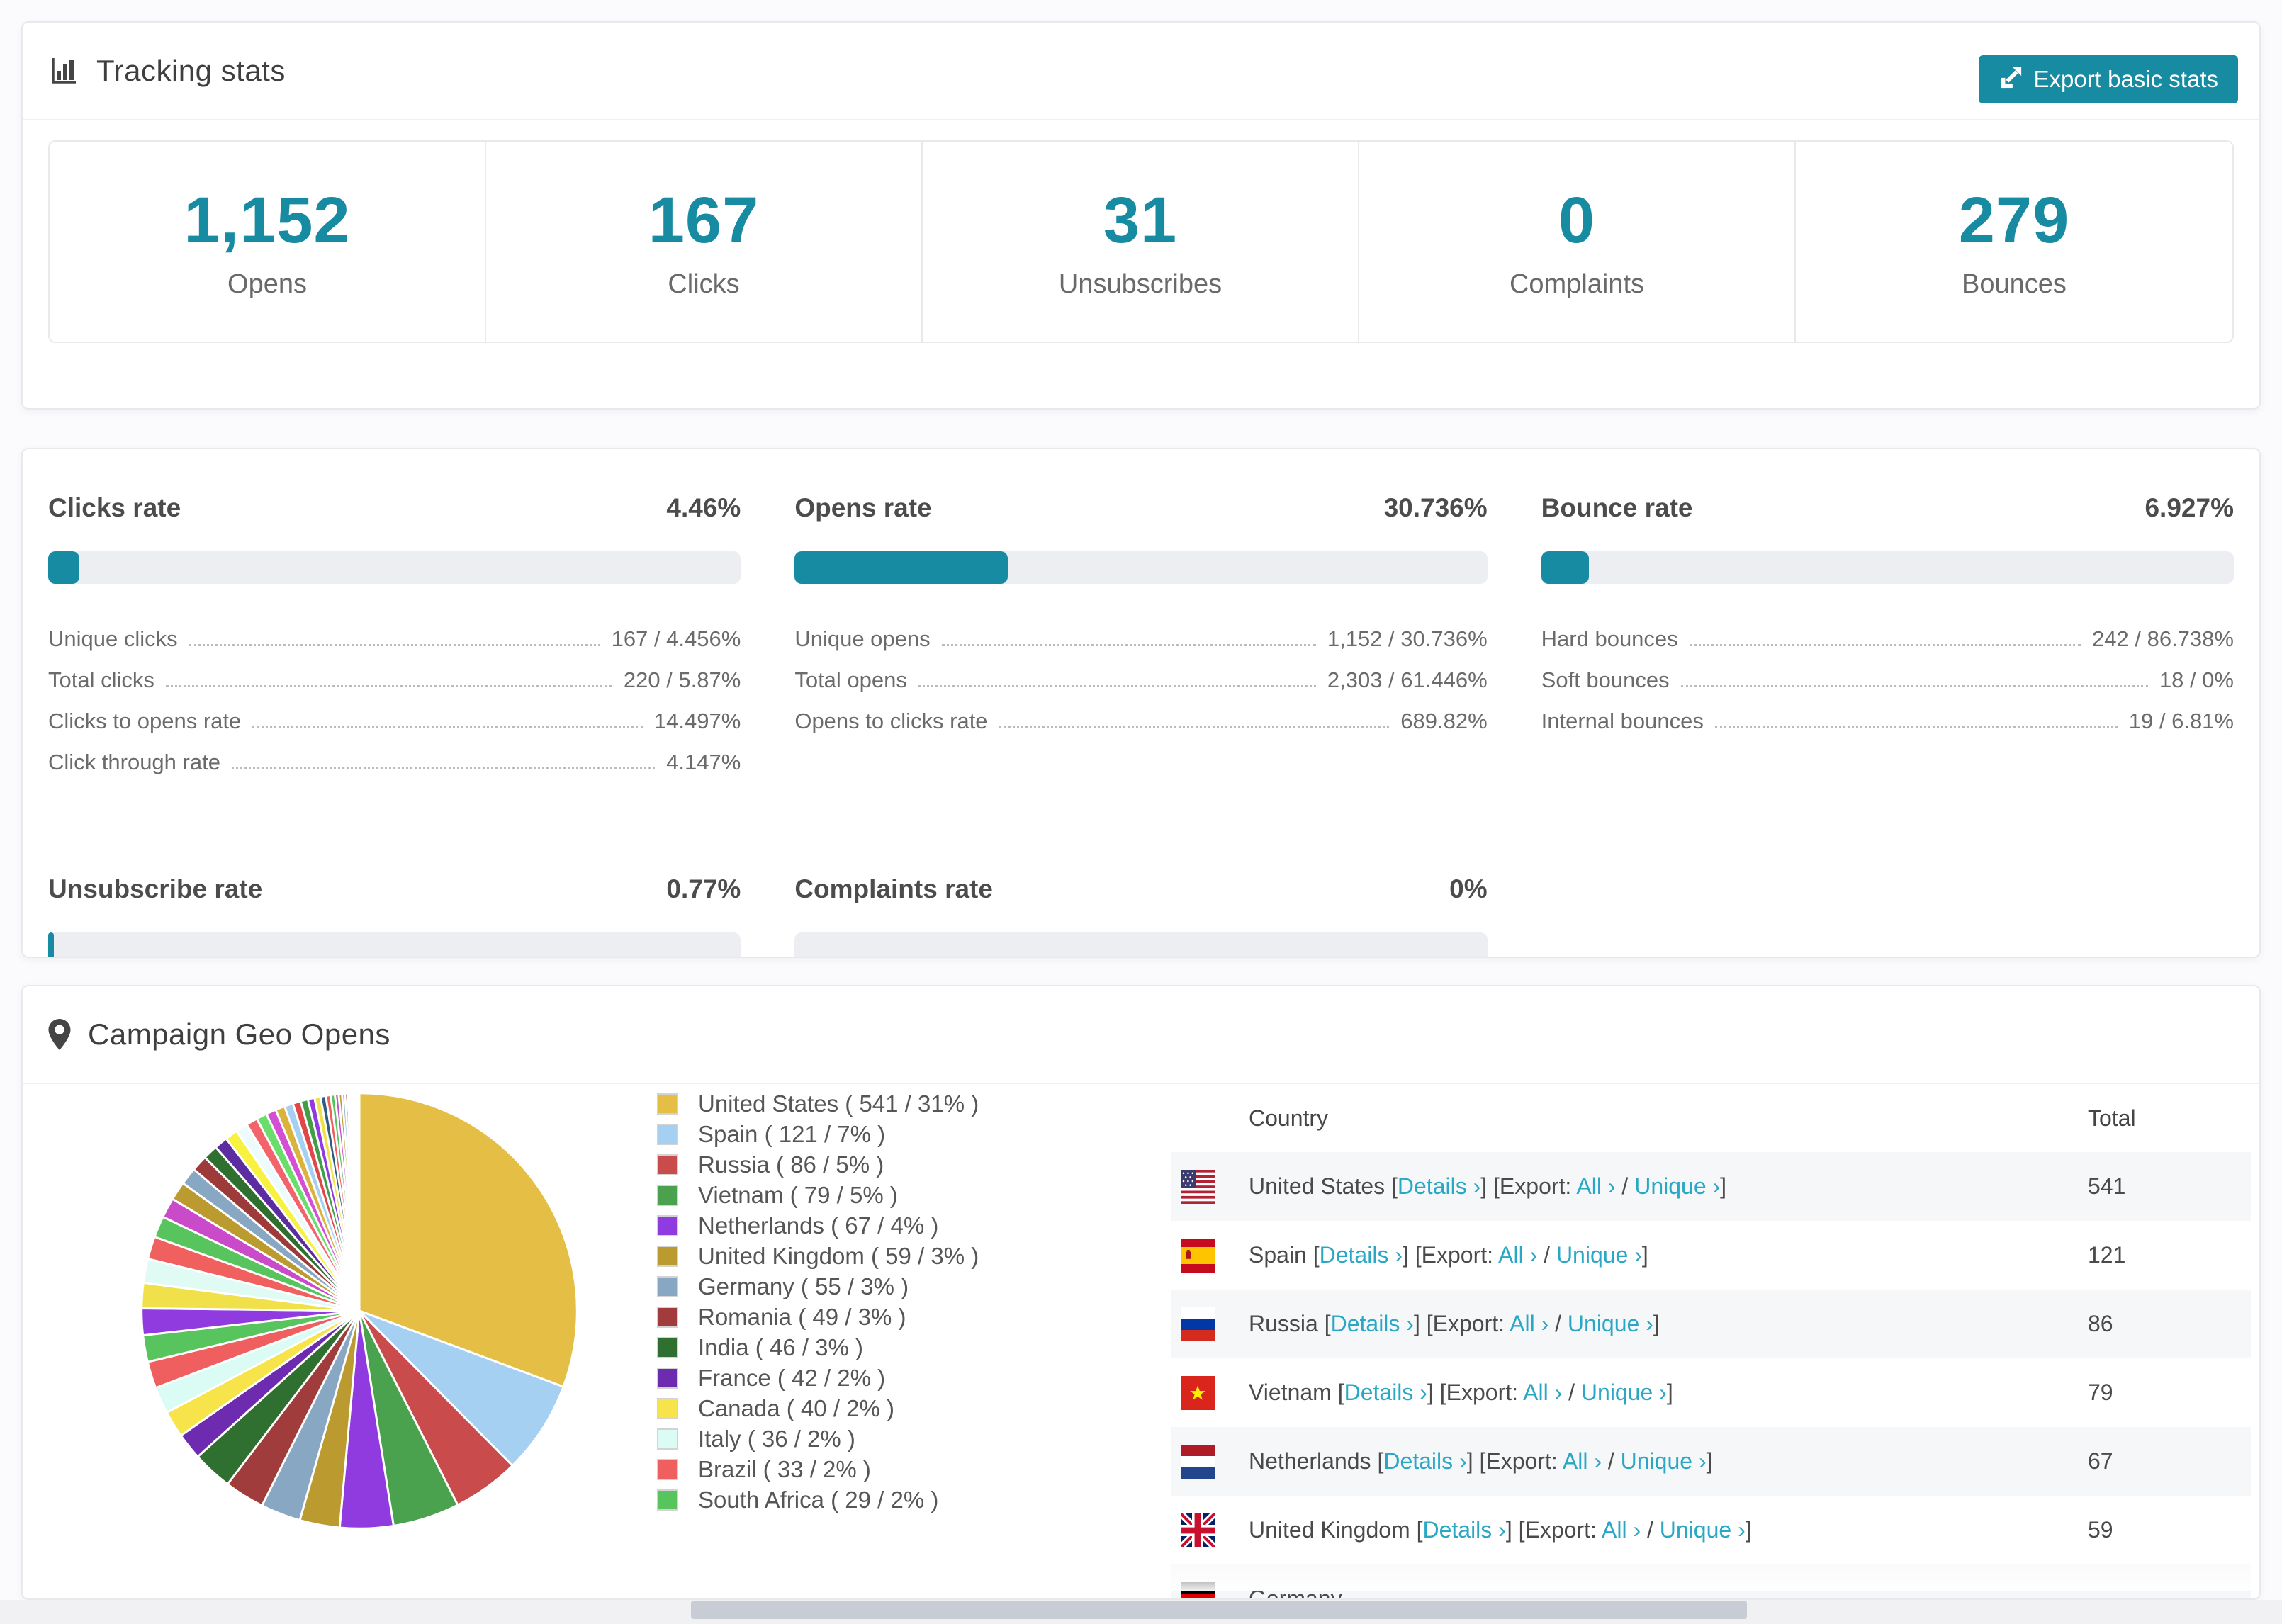  I want to click on legend-item: United Kingdom ( 59 / 3% ), so click(818, 1256).